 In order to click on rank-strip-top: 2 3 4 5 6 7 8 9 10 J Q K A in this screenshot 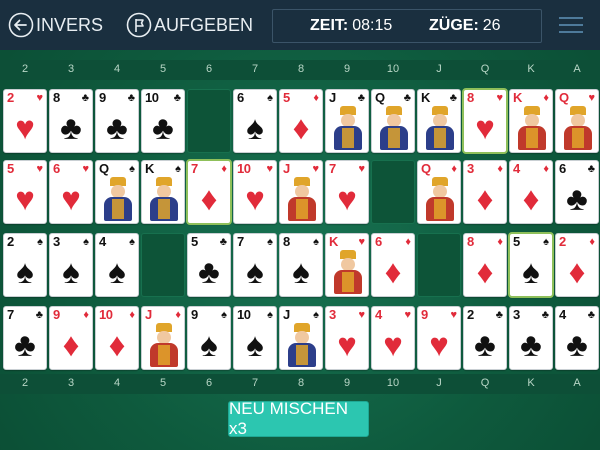, I will do `click(300, 70)`.